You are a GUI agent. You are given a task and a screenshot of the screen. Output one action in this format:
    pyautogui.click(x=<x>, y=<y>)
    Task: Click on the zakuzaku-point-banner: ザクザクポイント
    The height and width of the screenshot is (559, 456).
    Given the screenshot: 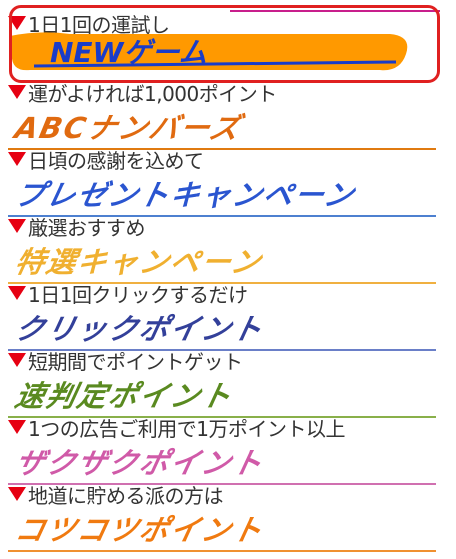 What is the action you would take?
    pyautogui.click(x=139, y=461)
    